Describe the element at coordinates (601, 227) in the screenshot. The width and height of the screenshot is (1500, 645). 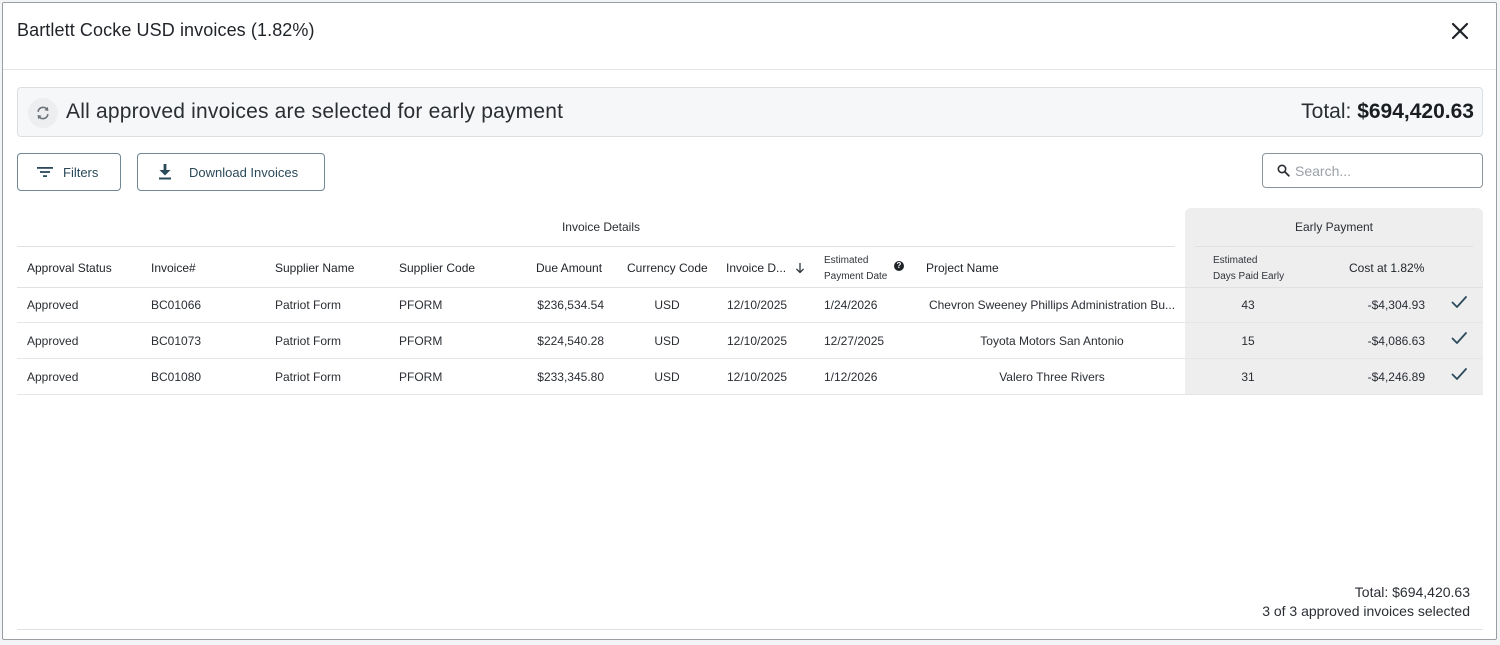
I see `invoice-details-group-header: Invoice Details` at that location.